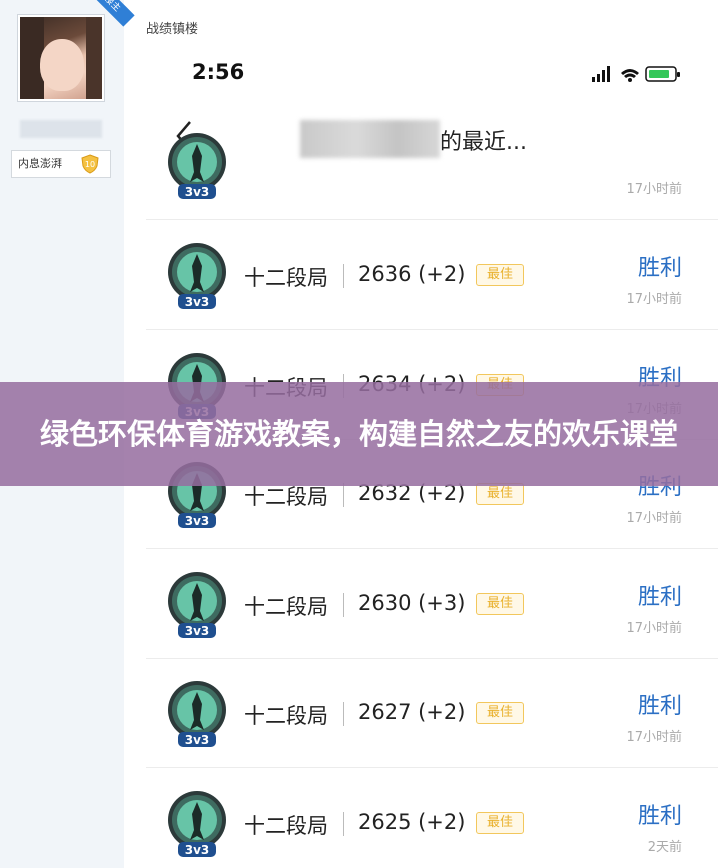 Image resolution: width=718 pixels, height=868 pixels. Describe the element at coordinates (664, 847) in the screenshot. I see `match-time: 2天前` at that location.